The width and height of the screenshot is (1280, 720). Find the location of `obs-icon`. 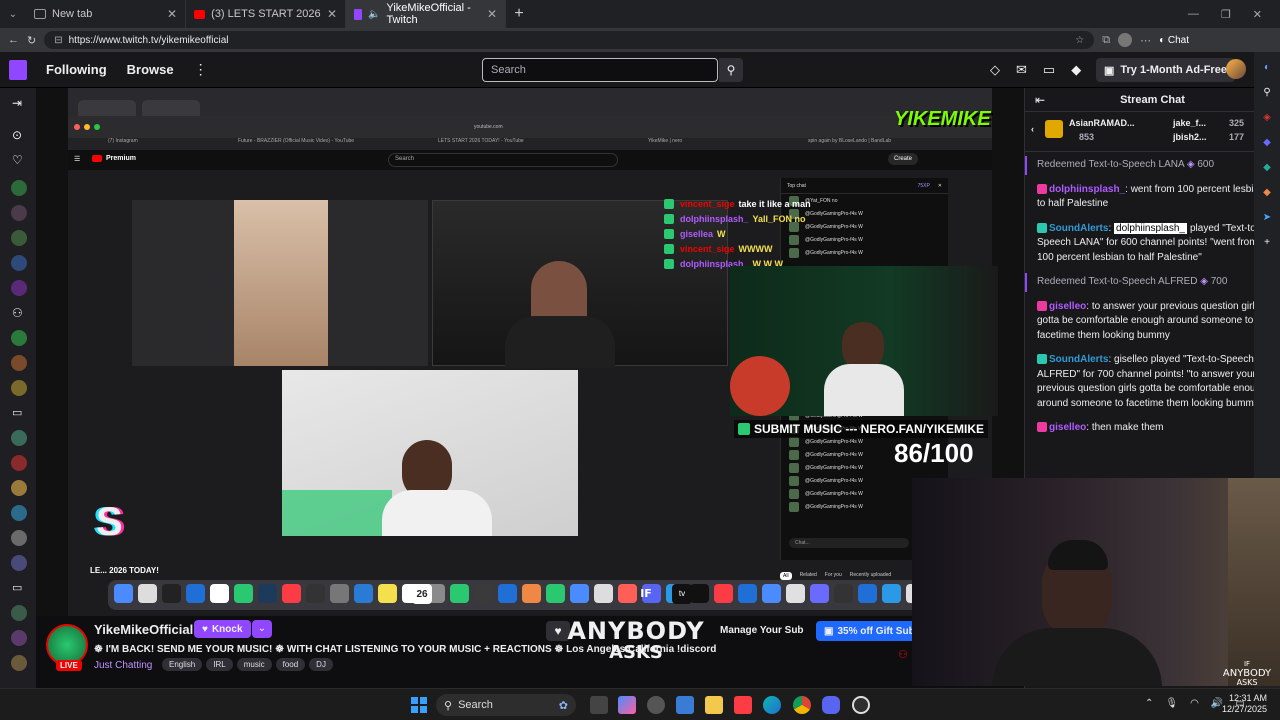

obs-icon is located at coordinates (861, 705).